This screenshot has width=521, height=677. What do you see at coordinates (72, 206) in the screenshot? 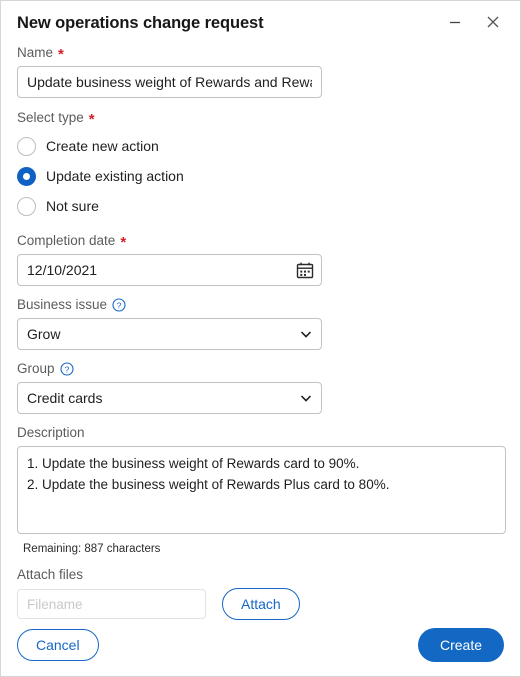
I see `radio-label-not-sure: Not sure` at bounding box center [72, 206].